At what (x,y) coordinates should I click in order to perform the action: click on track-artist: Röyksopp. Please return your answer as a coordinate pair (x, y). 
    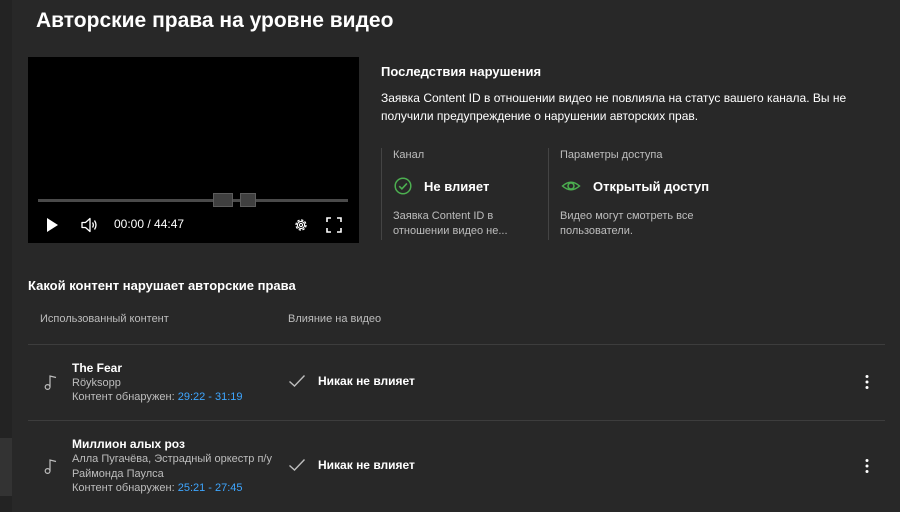
    Looking at the image, I should click on (96, 383).